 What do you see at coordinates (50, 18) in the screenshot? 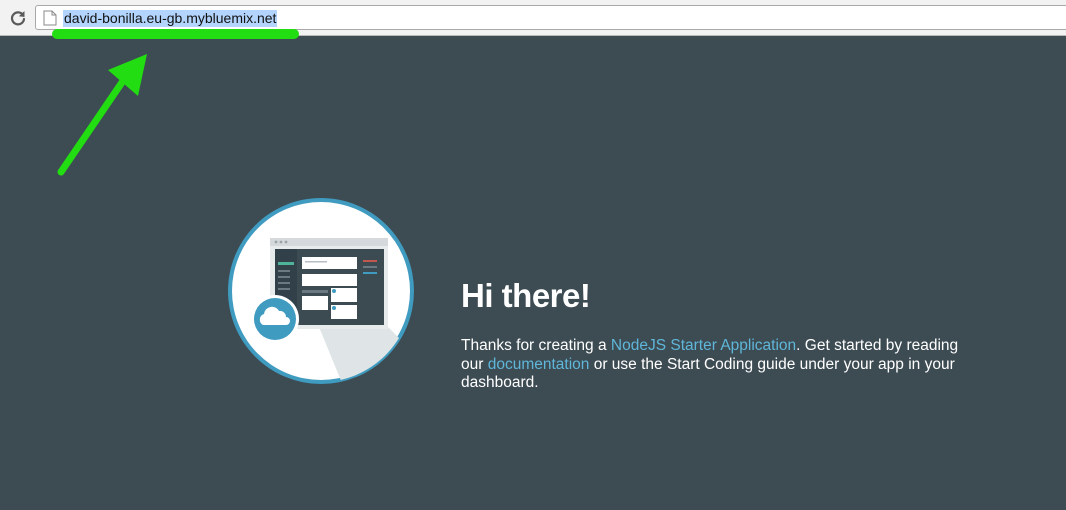
I see `page-icon` at bounding box center [50, 18].